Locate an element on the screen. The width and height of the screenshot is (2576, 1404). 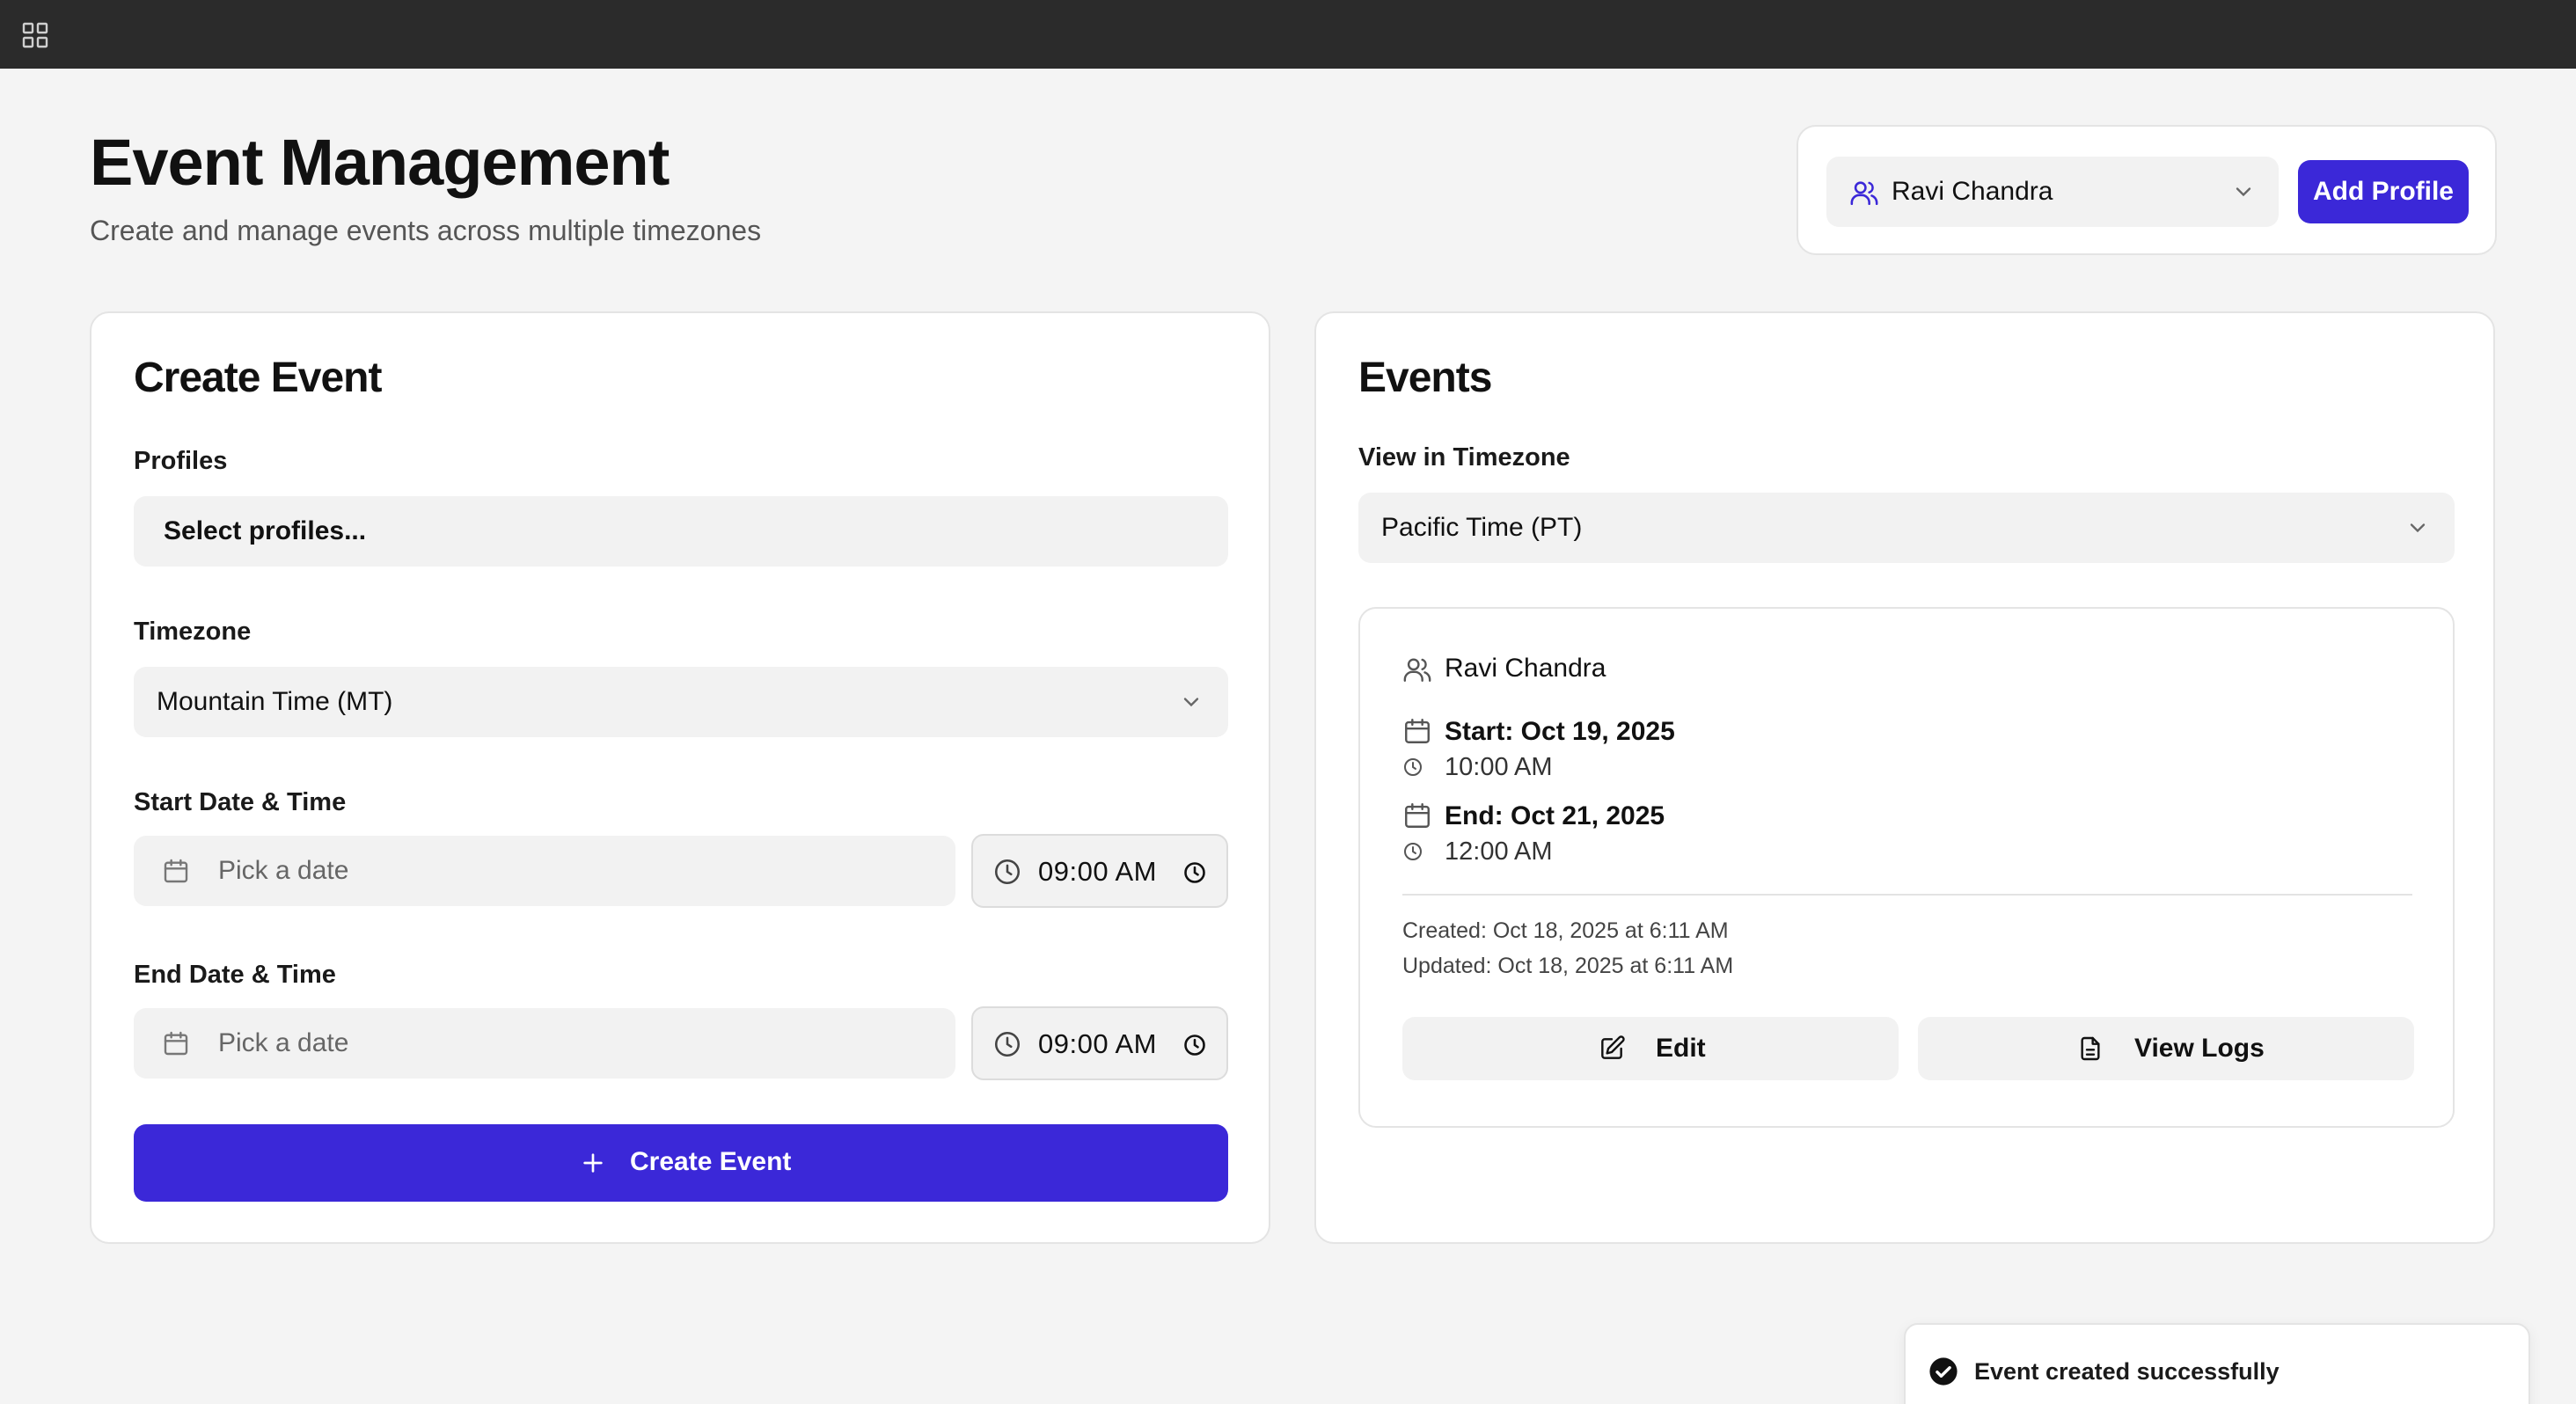
check-circle-icon is located at coordinates (1943, 1371).